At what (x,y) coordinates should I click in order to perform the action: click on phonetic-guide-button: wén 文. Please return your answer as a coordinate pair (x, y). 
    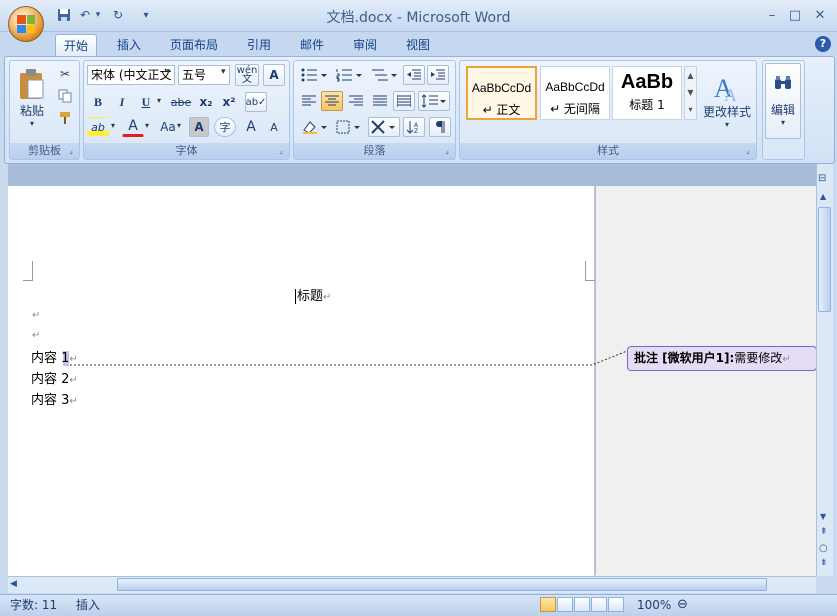
    Looking at the image, I should click on (247, 75).